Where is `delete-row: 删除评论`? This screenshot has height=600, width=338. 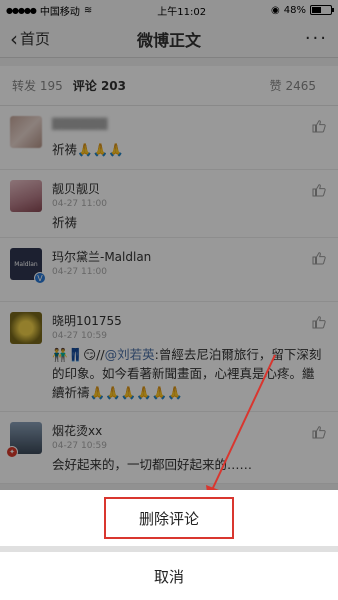
delete-row: 删除评论 is located at coordinates (169, 518).